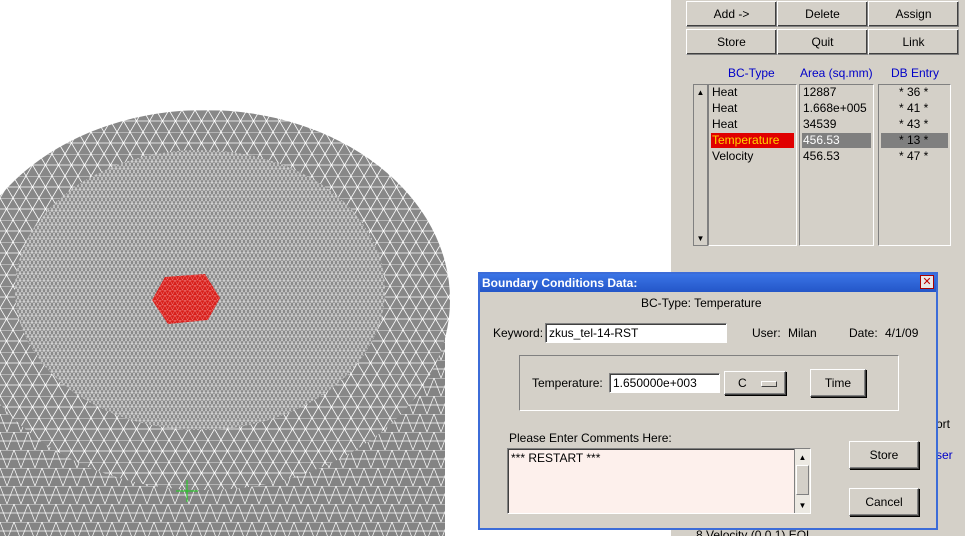 Image resolution: width=965 pixels, height=536 pixels. What do you see at coordinates (769, 384) in the screenshot?
I see `dropdown-bar-icon` at bounding box center [769, 384].